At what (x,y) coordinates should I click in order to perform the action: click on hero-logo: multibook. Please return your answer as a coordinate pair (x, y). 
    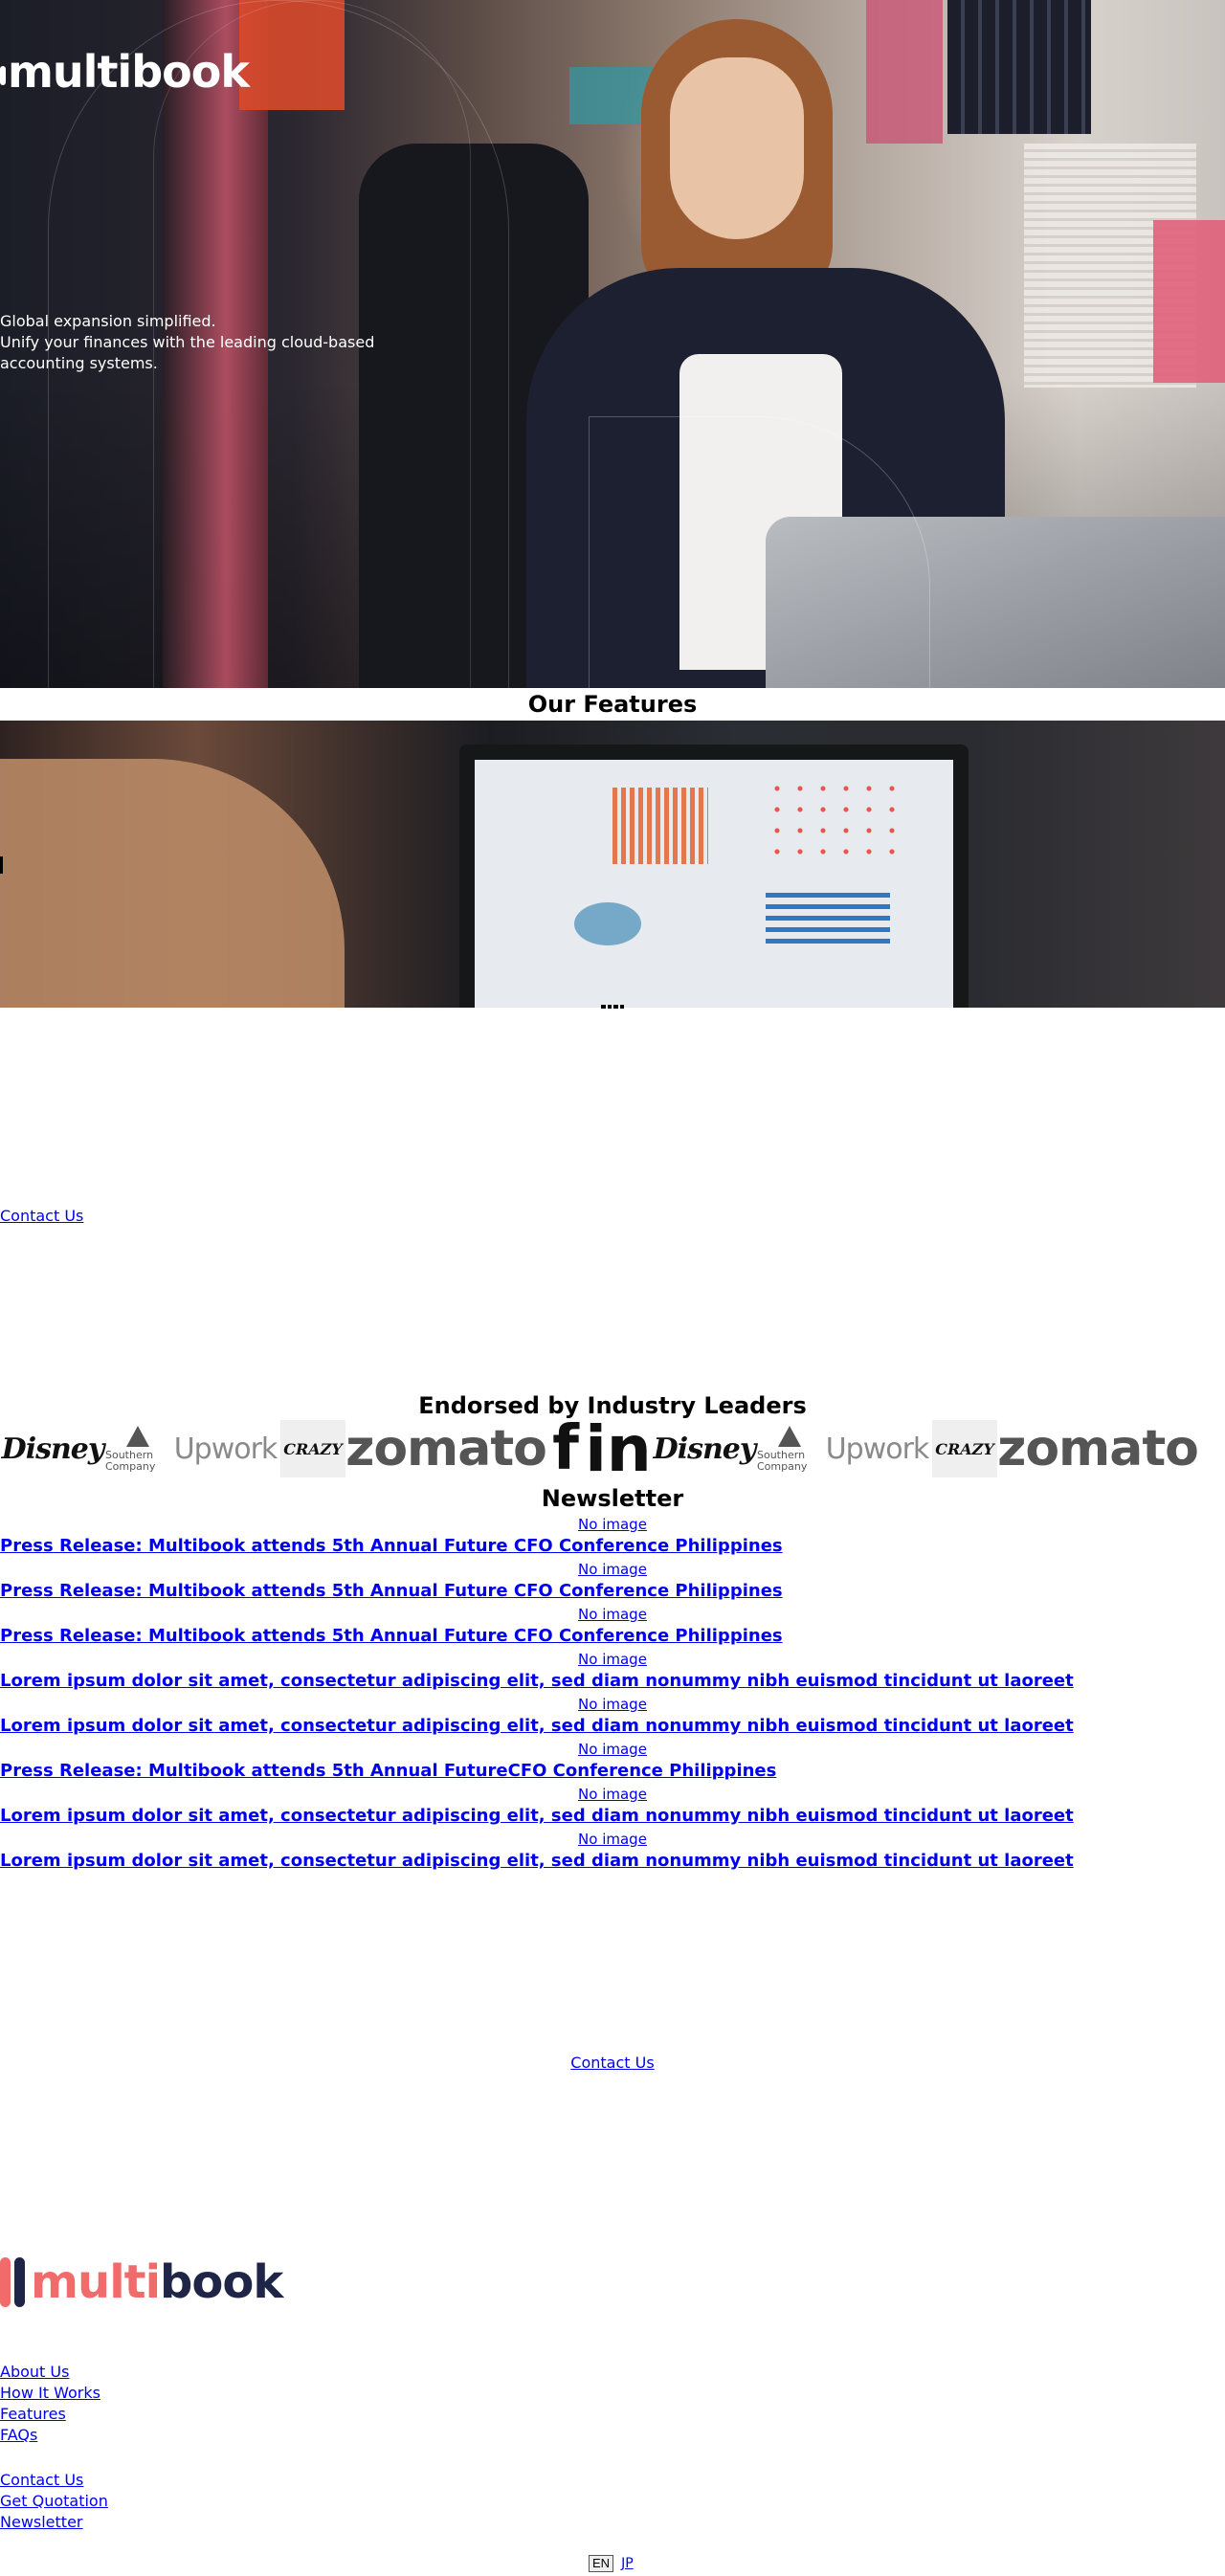
    Looking at the image, I should click on (125, 72).